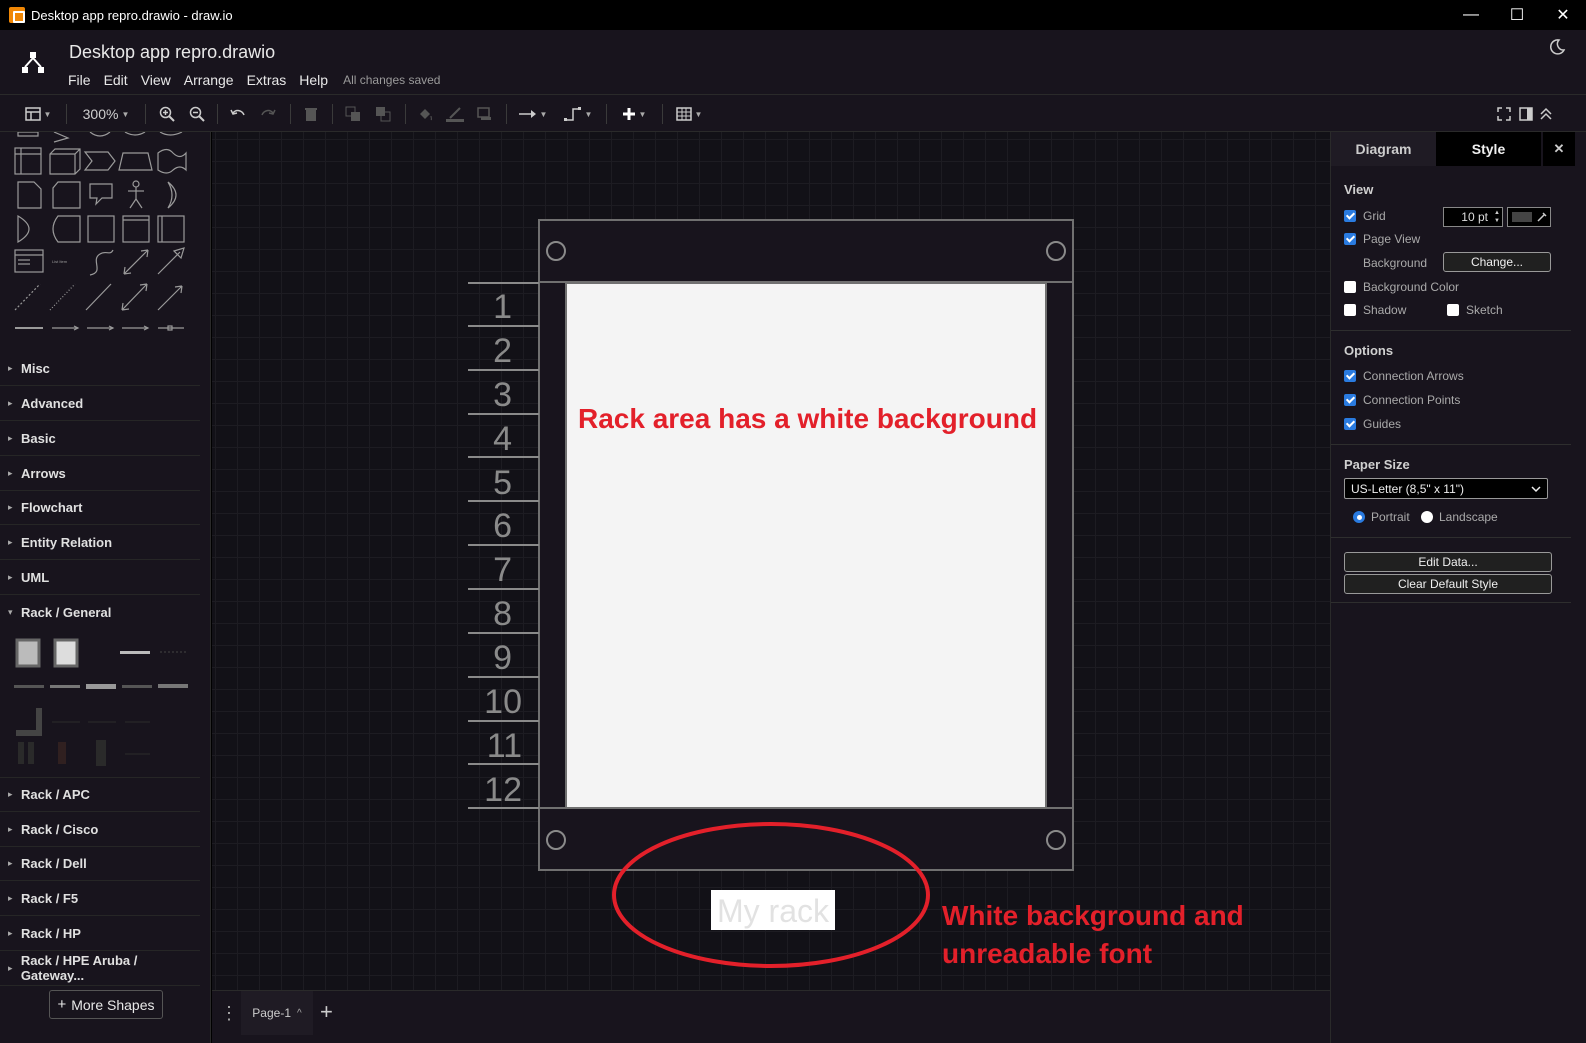 The width and height of the screenshot is (1586, 1043). I want to click on pages-menu-icon: ⋮, so click(229, 1013).